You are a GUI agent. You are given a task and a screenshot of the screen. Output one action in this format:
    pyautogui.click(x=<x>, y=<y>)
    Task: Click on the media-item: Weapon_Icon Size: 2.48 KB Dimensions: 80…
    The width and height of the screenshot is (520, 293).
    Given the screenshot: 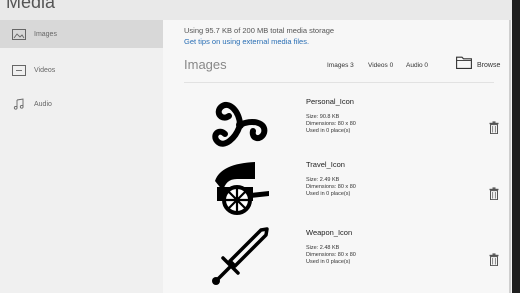 What is the action you would take?
    pyautogui.click(x=353, y=259)
    